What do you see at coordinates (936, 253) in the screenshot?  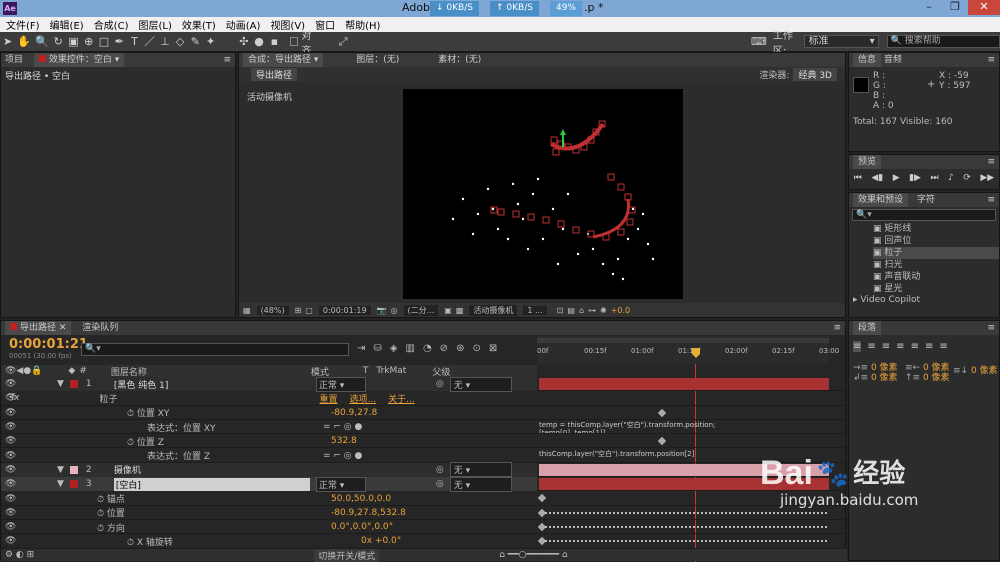 I see `effect-preset-item: ▣ 粒子` at bounding box center [936, 253].